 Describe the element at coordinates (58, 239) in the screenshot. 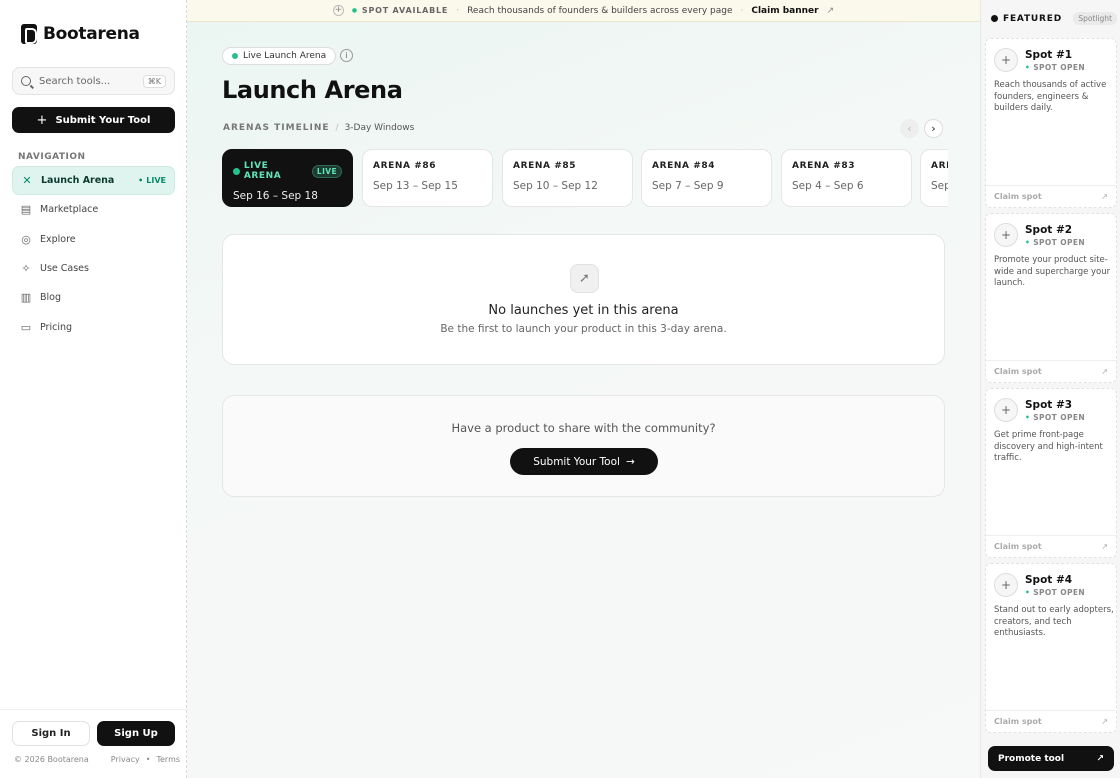

I see `sidebar-item-label: Explore` at that location.